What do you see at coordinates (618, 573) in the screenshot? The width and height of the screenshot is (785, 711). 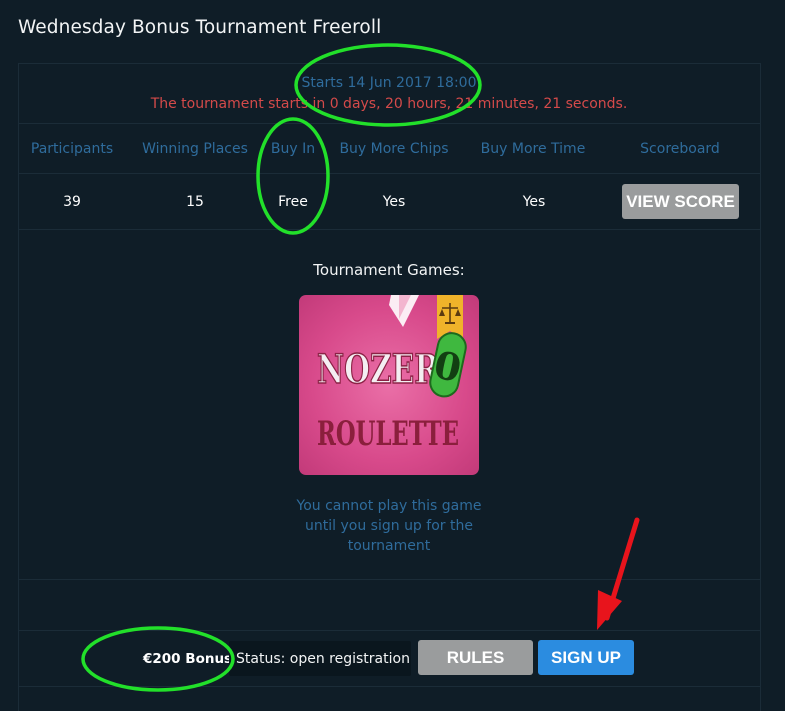 I see `red-arrow-icon` at bounding box center [618, 573].